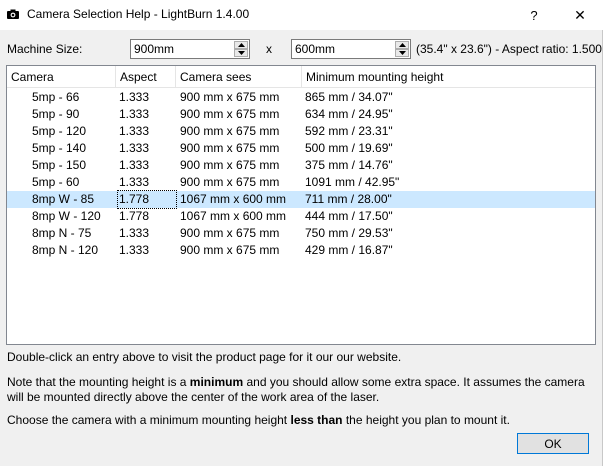  I want to click on height-up-arrow-icon, so click(402, 45).